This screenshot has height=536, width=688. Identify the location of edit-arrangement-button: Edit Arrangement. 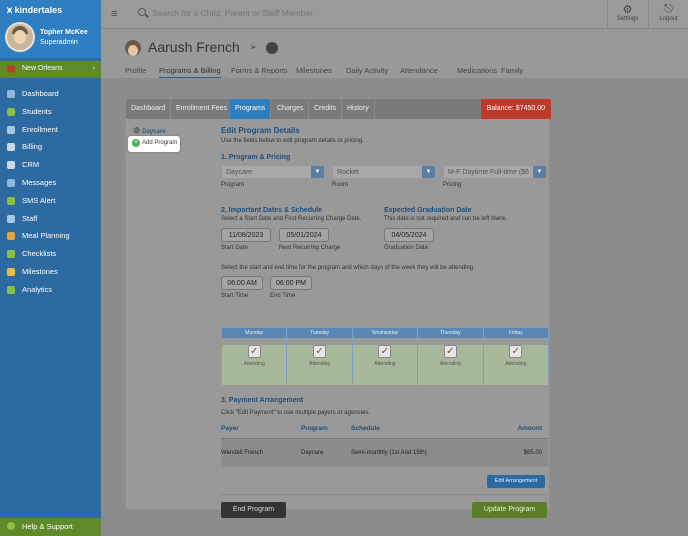
(516, 481).